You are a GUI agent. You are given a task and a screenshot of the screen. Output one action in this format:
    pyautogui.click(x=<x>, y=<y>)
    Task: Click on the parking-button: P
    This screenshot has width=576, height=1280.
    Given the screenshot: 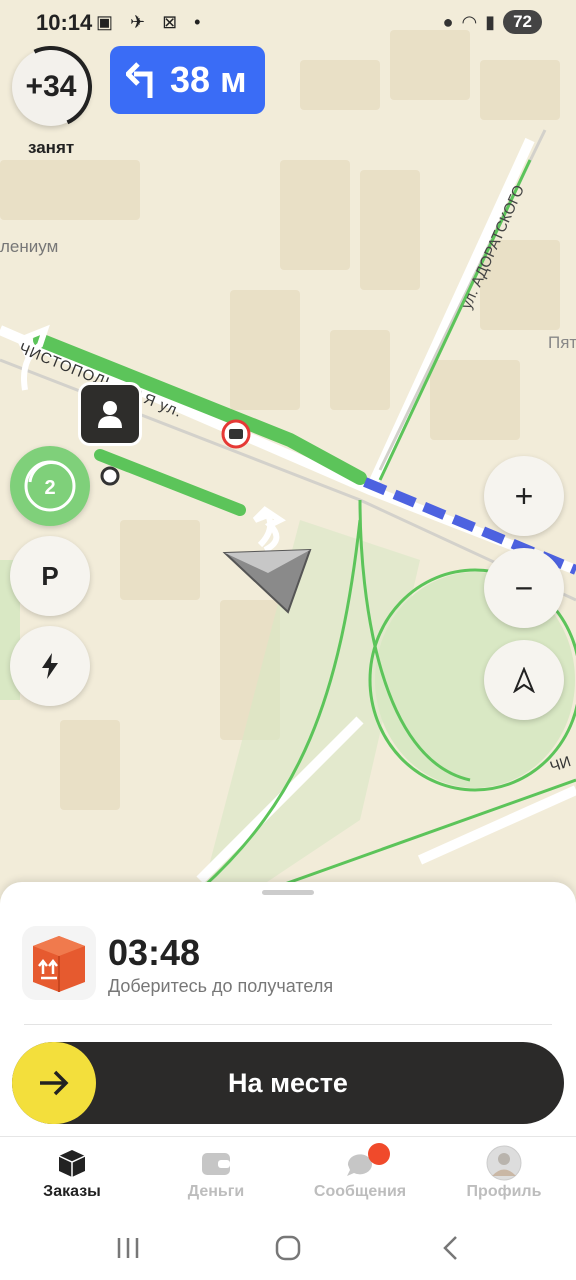 What is the action you would take?
    pyautogui.click(x=50, y=576)
    